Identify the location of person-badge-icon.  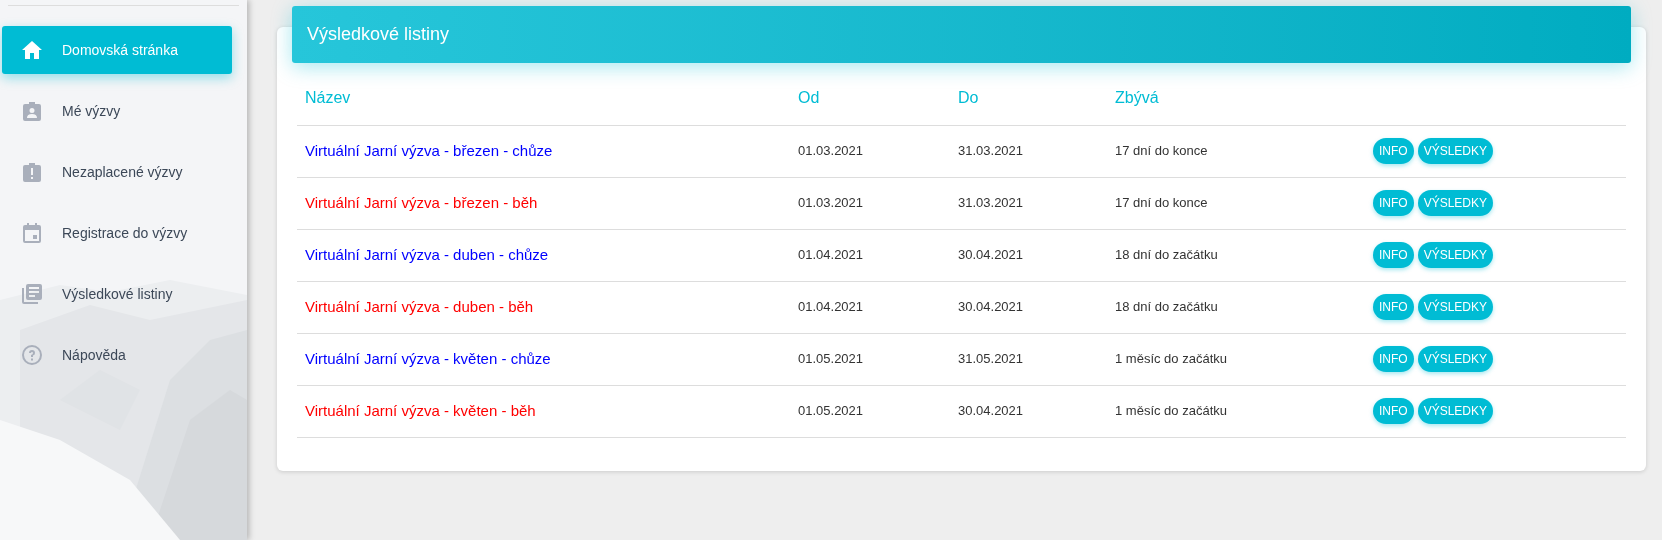
(32, 111).